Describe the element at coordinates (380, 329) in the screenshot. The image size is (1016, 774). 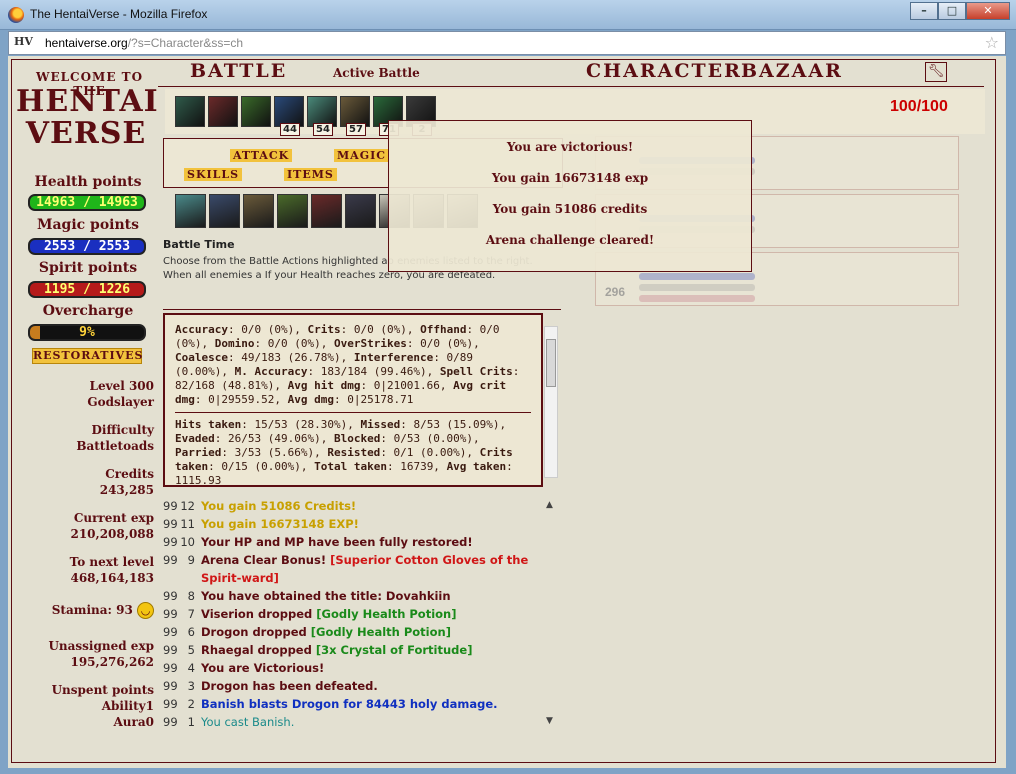
I see `stat-value: : 0/0 (0%),` at that location.